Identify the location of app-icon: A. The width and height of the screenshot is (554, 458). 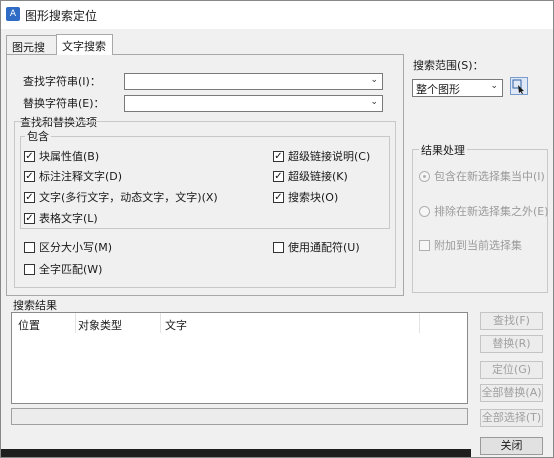
(13, 14).